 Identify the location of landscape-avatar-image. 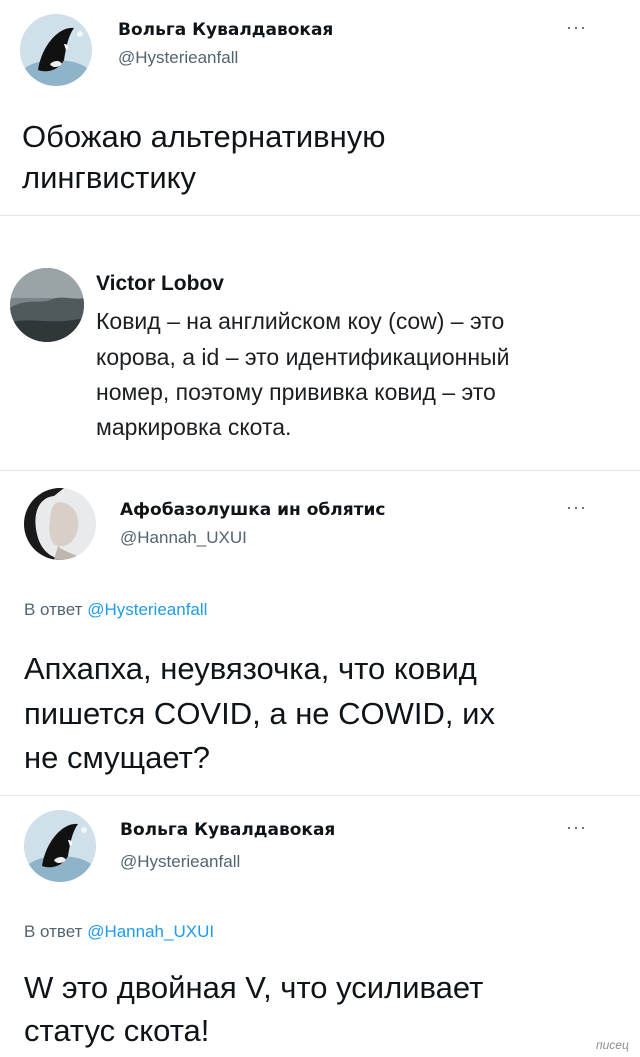
(47, 305).